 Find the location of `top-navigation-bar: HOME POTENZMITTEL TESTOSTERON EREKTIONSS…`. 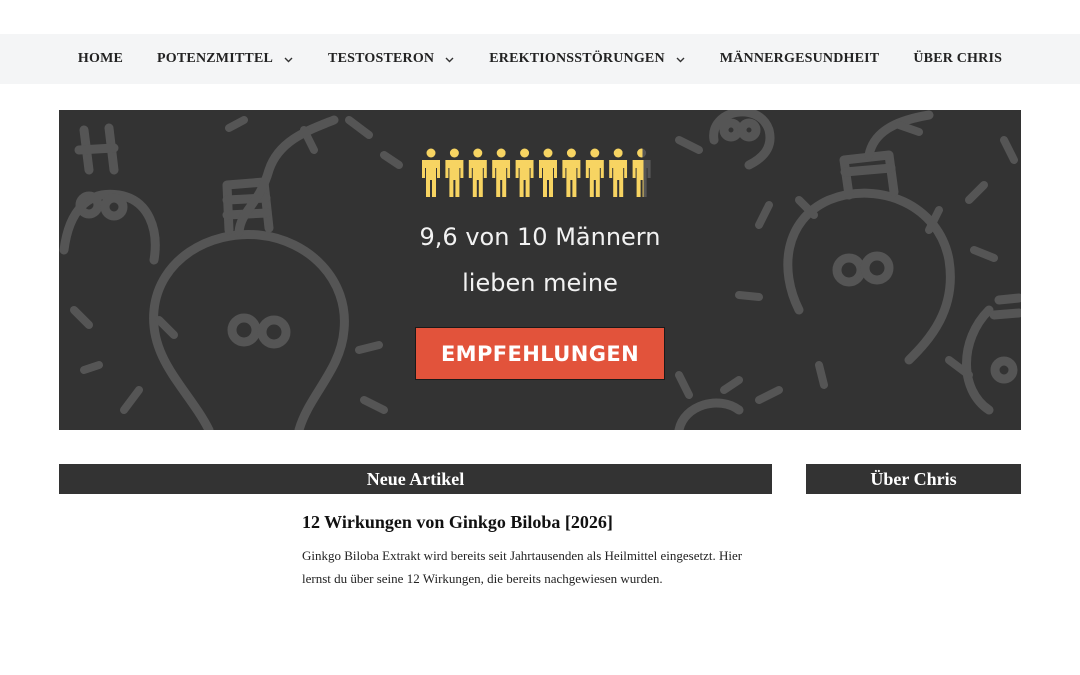

top-navigation-bar: HOME POTENZMITTEL TESTOSTERON EREKTIONSS… is located at coordinates (540, 59).